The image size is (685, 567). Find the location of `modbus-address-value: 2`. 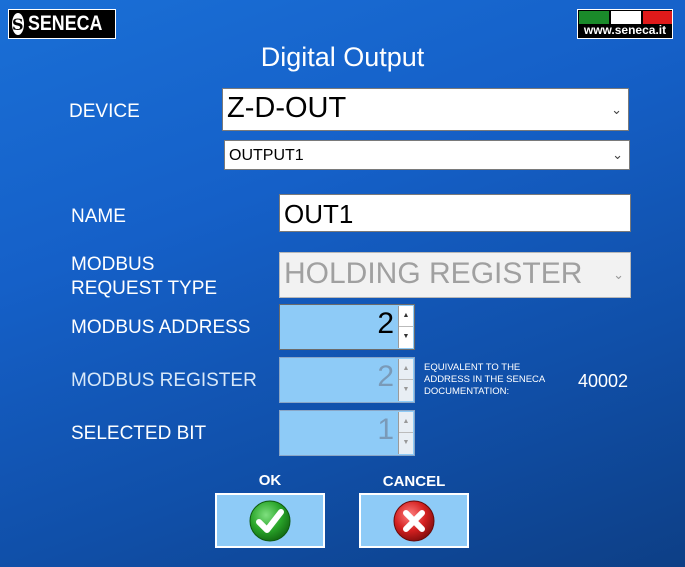

modbus-address-value: 2 is located at coordinates (385, 323).